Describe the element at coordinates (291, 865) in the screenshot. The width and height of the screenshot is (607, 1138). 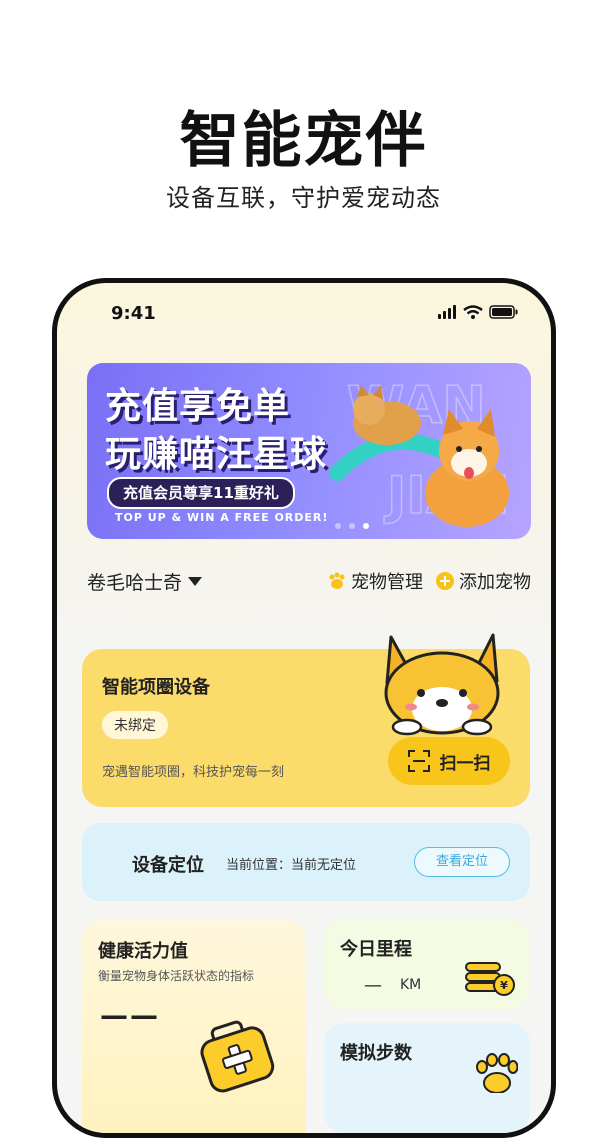
I see `current-location-text: 当前位置：当前无定位` at that location.